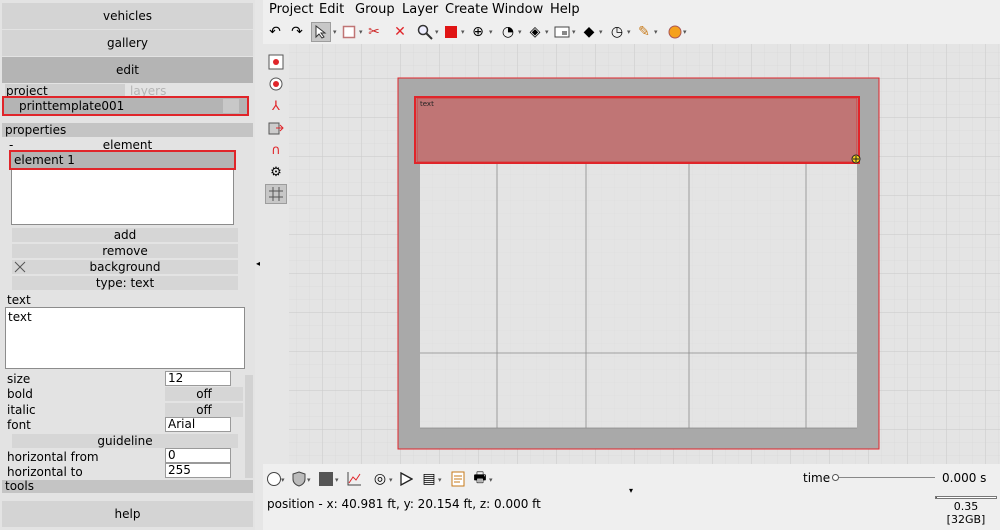 This screenshot has height=530, width=1000. I want to click on page-setup-icon, so click(276, 62).